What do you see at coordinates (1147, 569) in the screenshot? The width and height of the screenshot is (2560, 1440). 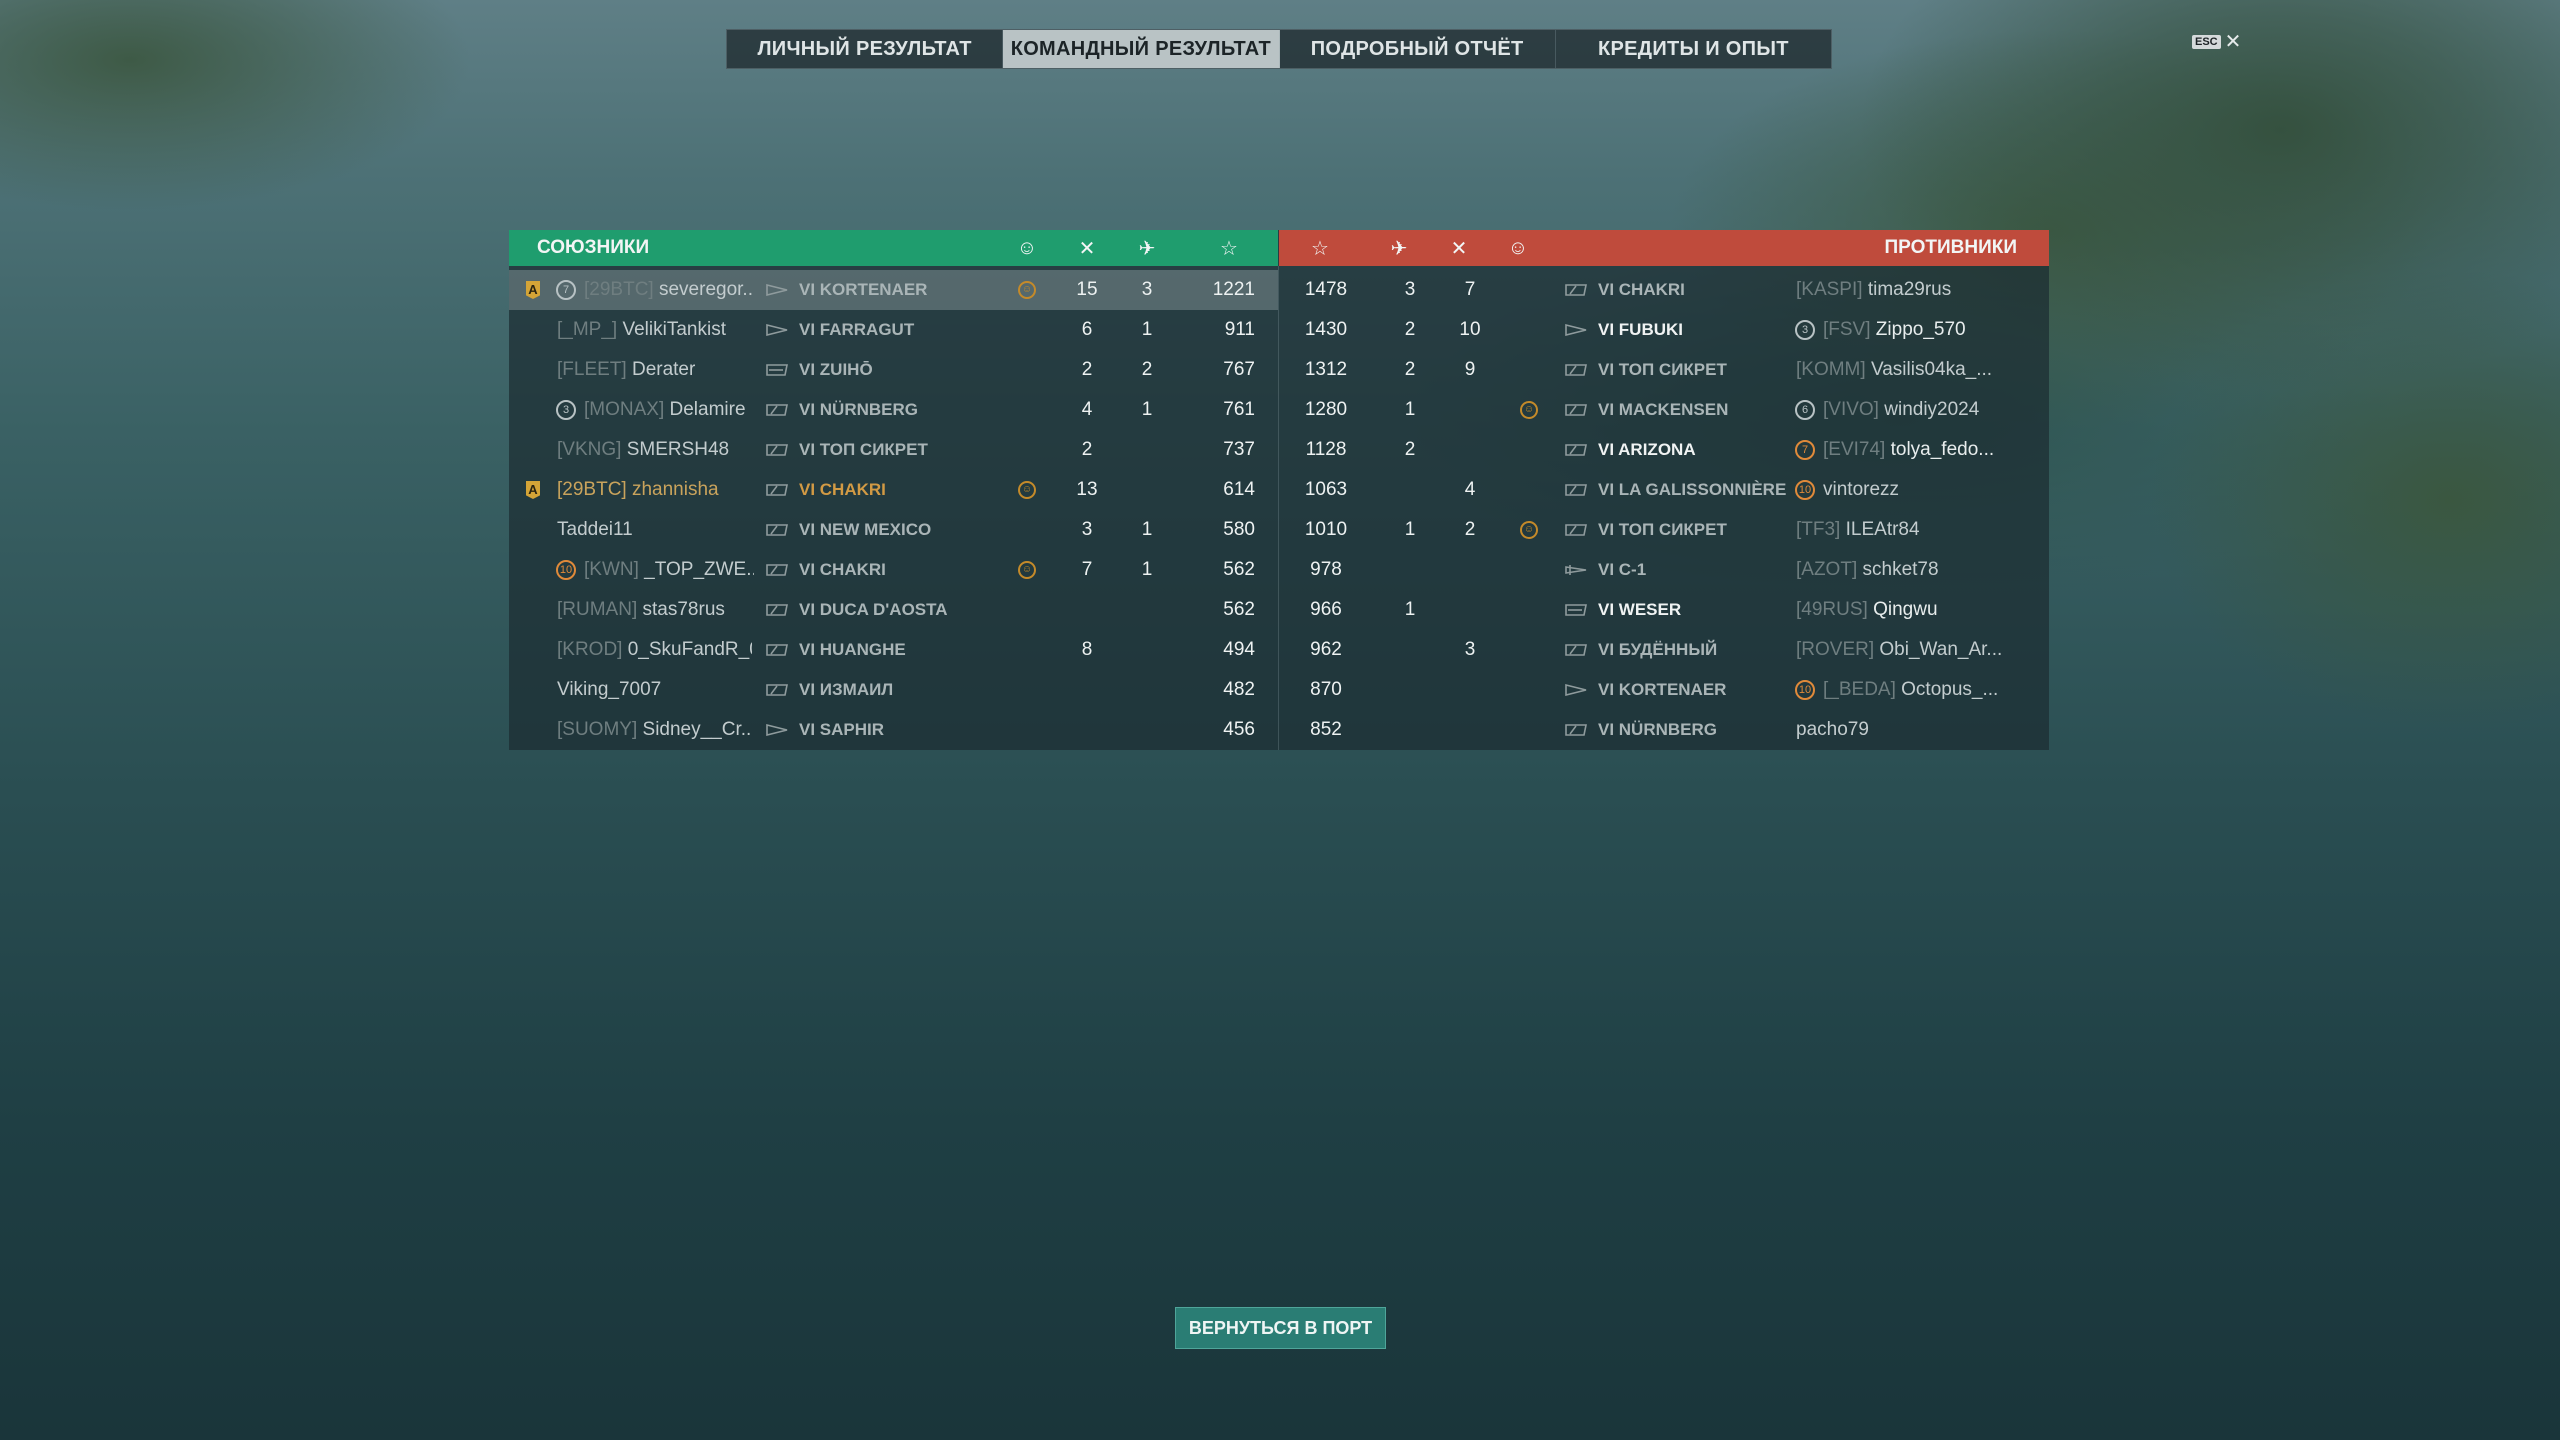 I see `planes-count: 1` at bounding box center [1147, 569].